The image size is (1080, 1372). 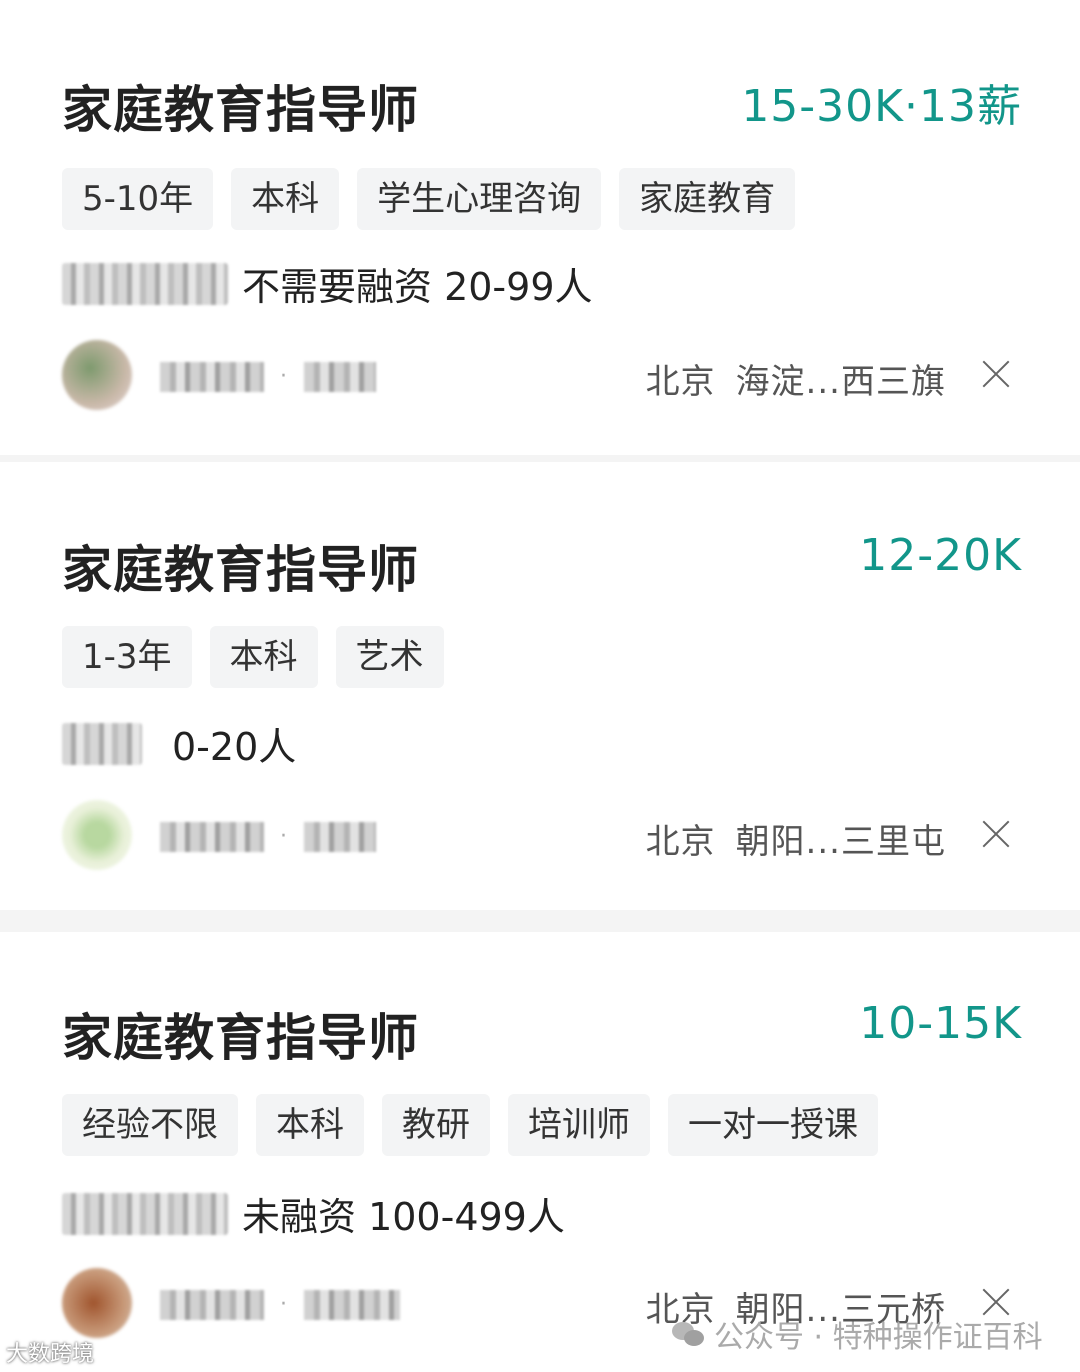 I want to click on tag: 家庭教育, so click(x=707, y=199).